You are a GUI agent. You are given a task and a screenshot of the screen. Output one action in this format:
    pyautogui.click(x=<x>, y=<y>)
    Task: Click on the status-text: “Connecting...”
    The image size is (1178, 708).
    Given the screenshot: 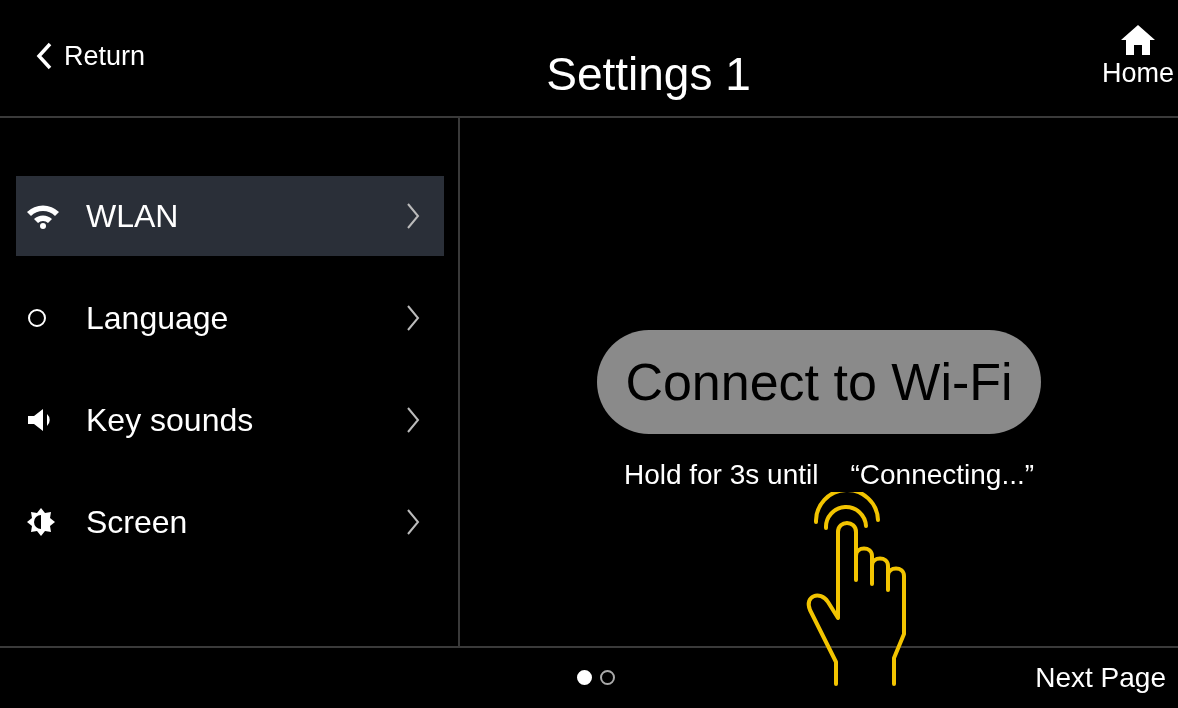 What is the action you would take?
    pyautogui.click(x=942, y=475)
    